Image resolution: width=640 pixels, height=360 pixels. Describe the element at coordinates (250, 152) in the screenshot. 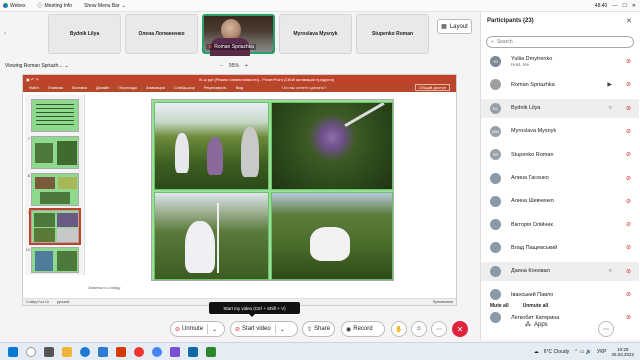

I see `photo-figure` at that location.